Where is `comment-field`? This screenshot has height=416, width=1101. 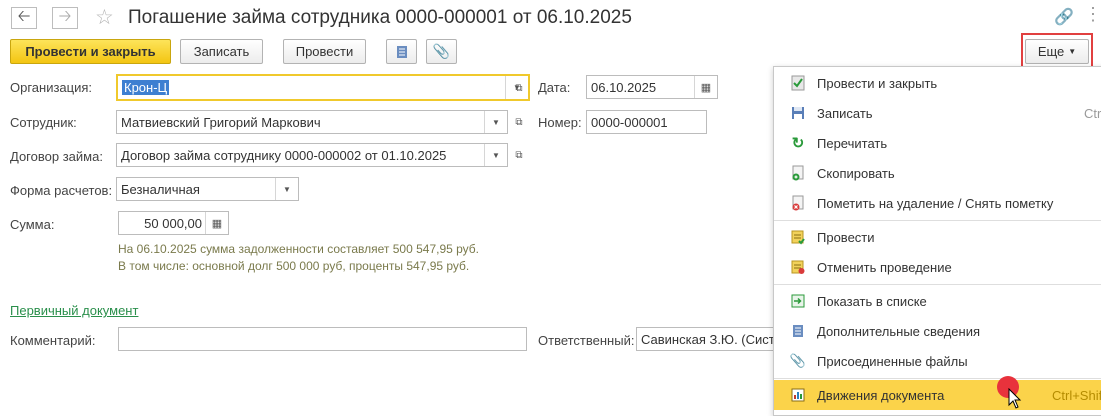 comment-field is located at coordinates (322, 339).